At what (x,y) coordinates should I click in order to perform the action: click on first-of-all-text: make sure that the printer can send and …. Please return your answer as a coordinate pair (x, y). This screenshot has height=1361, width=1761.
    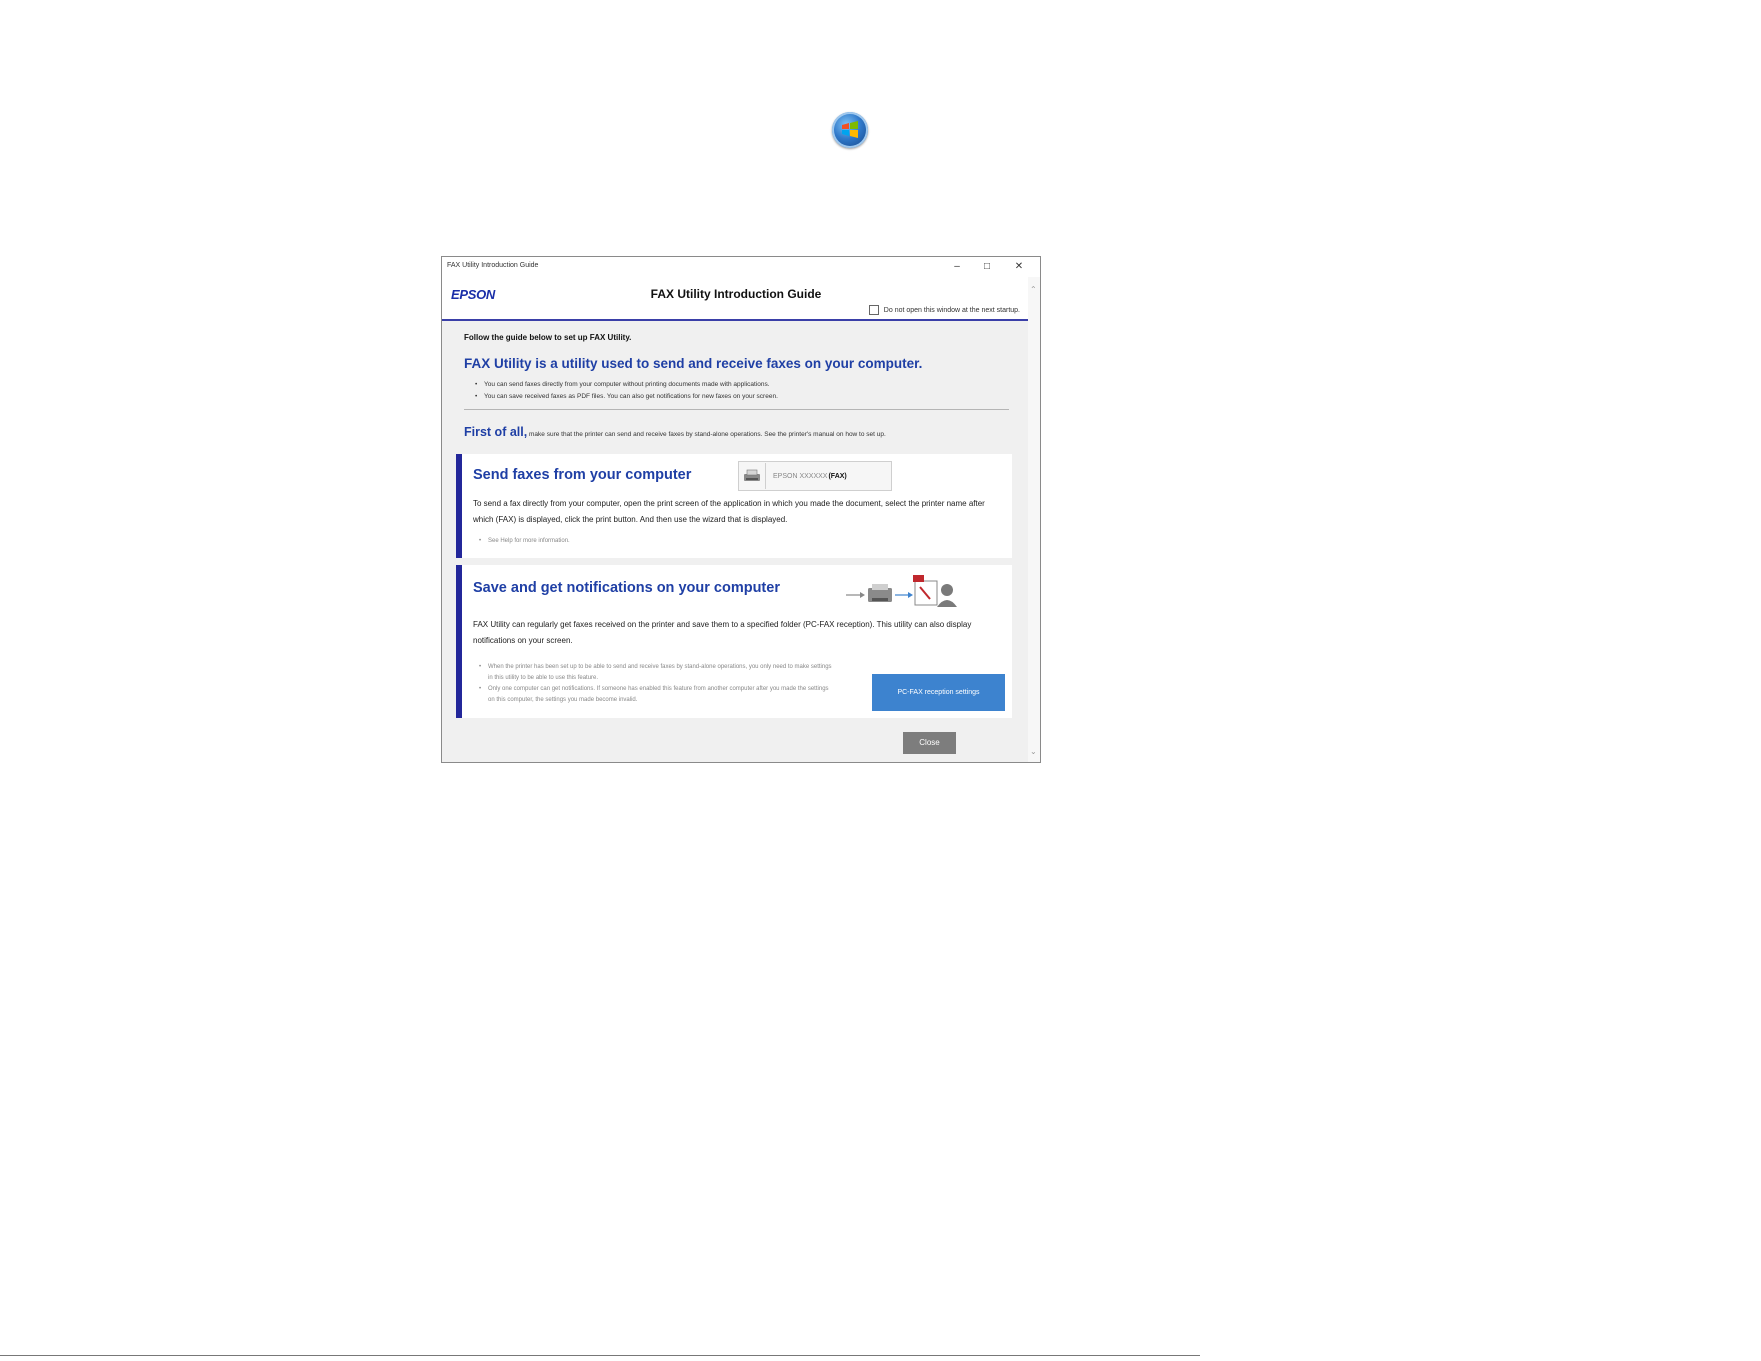
    Looking at the image, I should click on (706, 434).